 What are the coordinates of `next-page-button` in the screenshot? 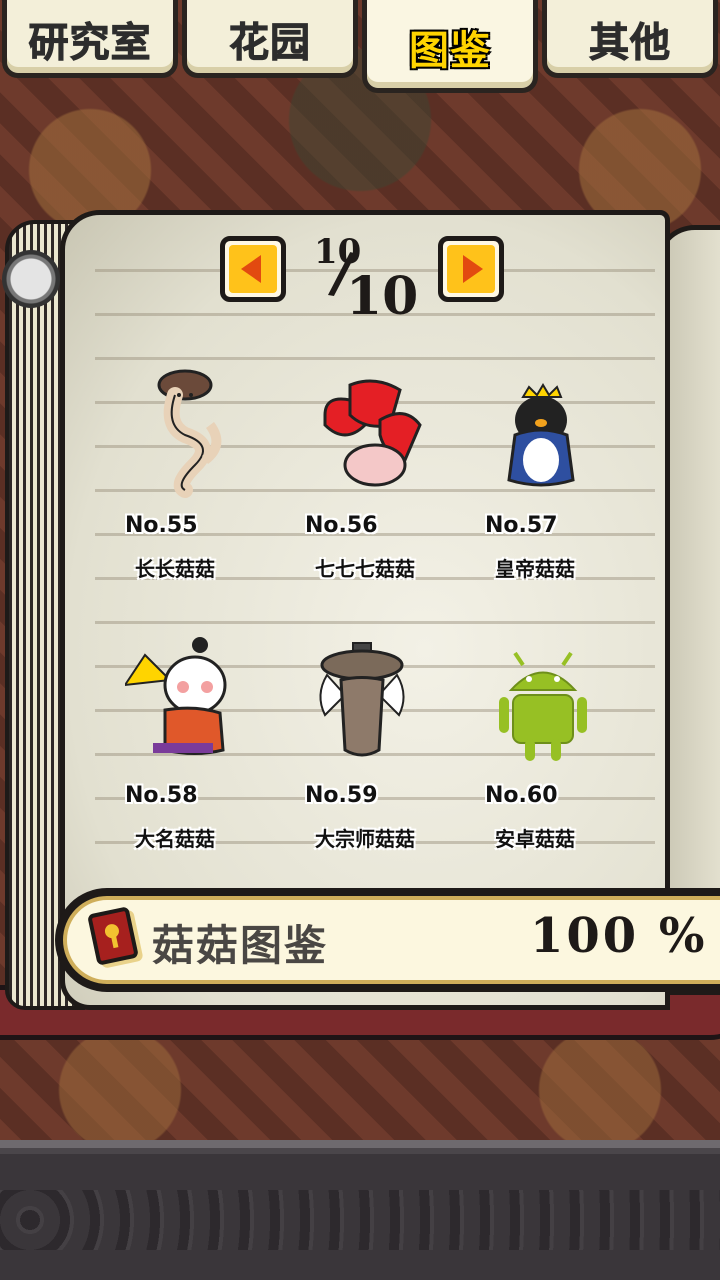 It's located at (471, 269).